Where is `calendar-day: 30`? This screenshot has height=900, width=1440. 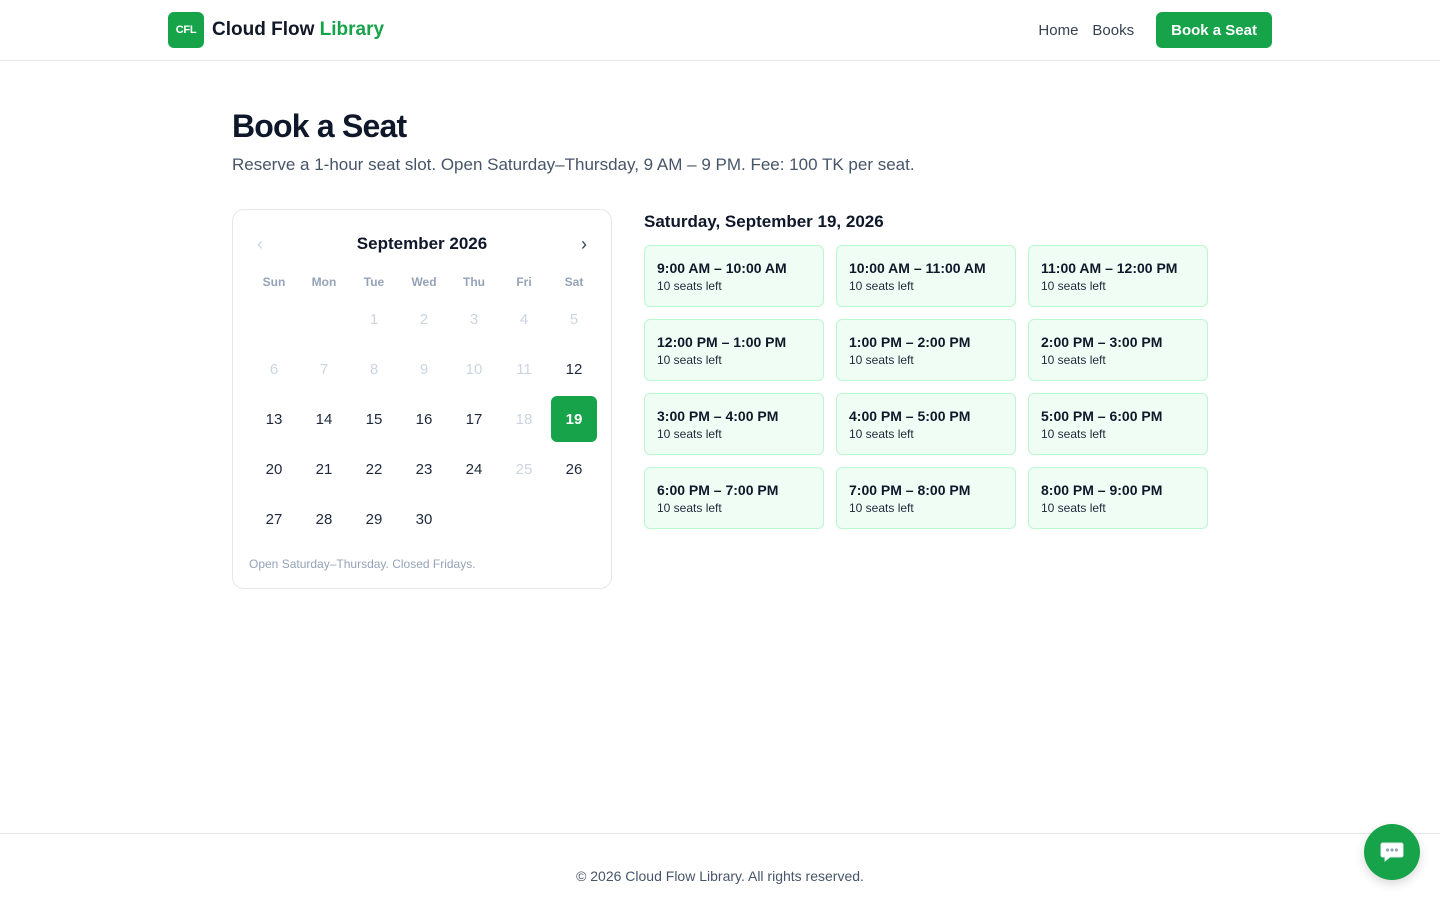 calendar-day: 30 is located at coordinates (424, 519).